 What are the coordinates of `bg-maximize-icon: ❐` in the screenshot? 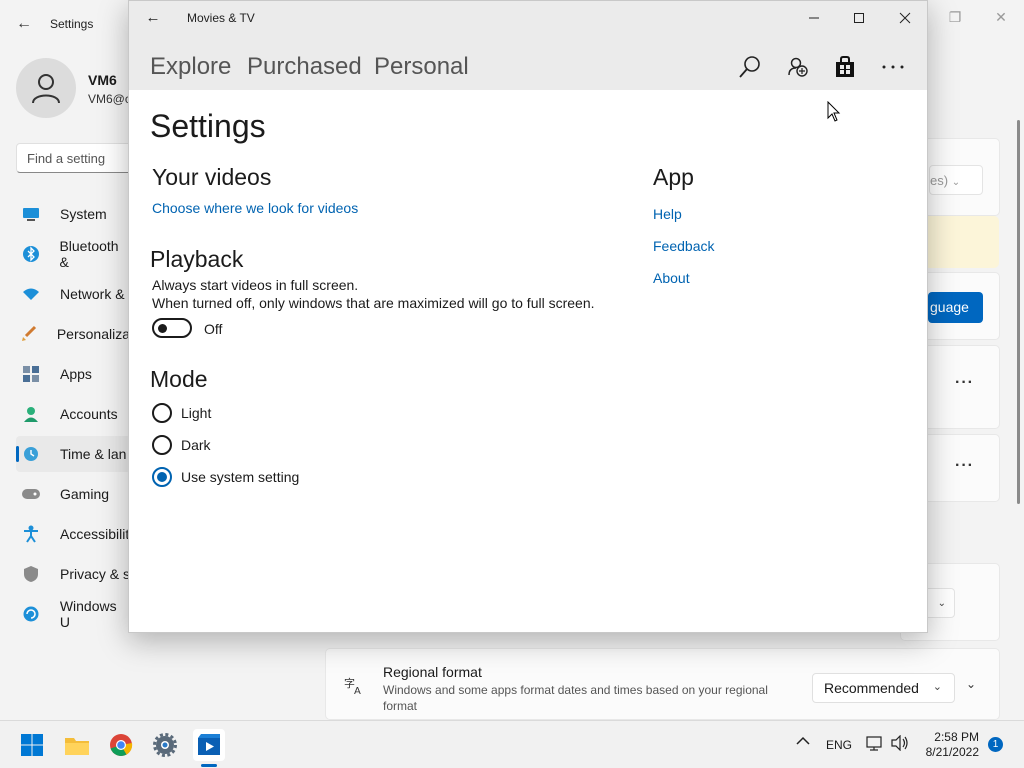 It's located at (955, 18).